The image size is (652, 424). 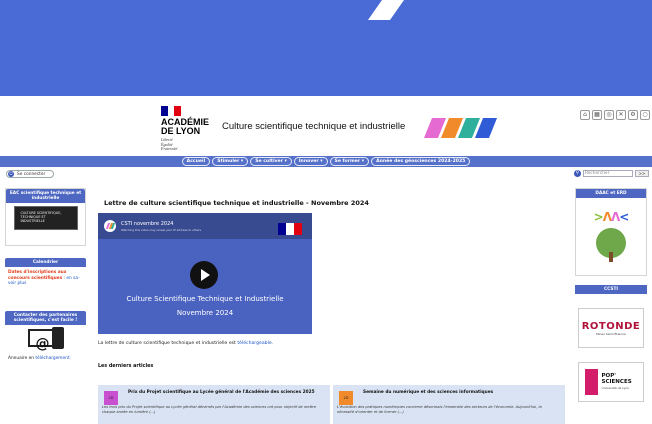 I want to click on grid-icon: ▦, so click(x=597, y=115).